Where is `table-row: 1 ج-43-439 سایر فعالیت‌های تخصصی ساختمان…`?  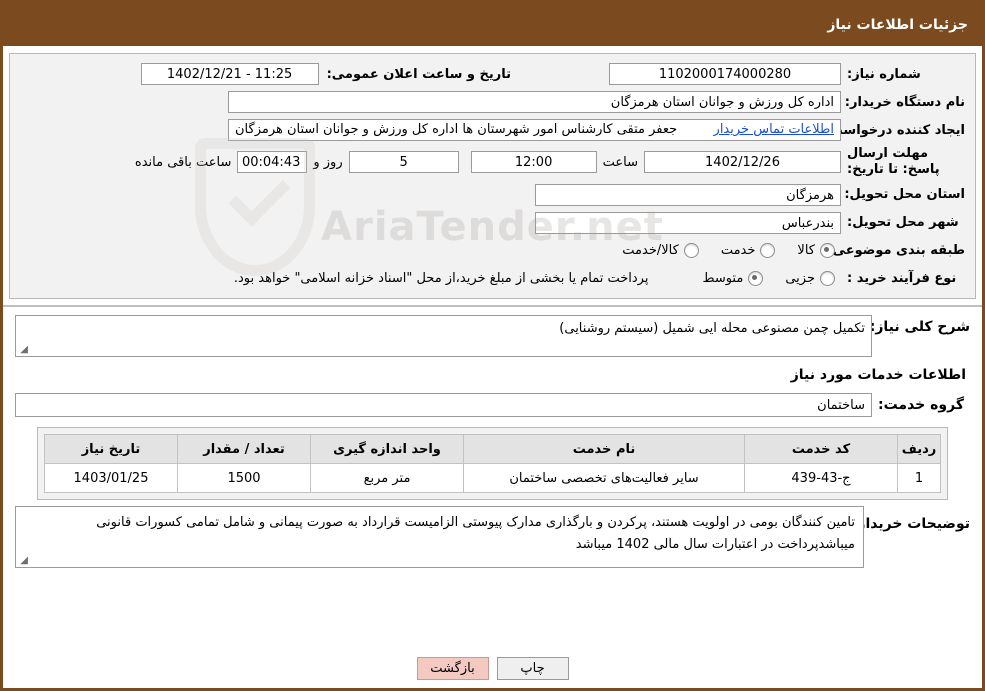
table-row: 1 ج-43-439 سایر فعالیت‌های تخصصی ساختمان… is located at coordinates (492, 478).